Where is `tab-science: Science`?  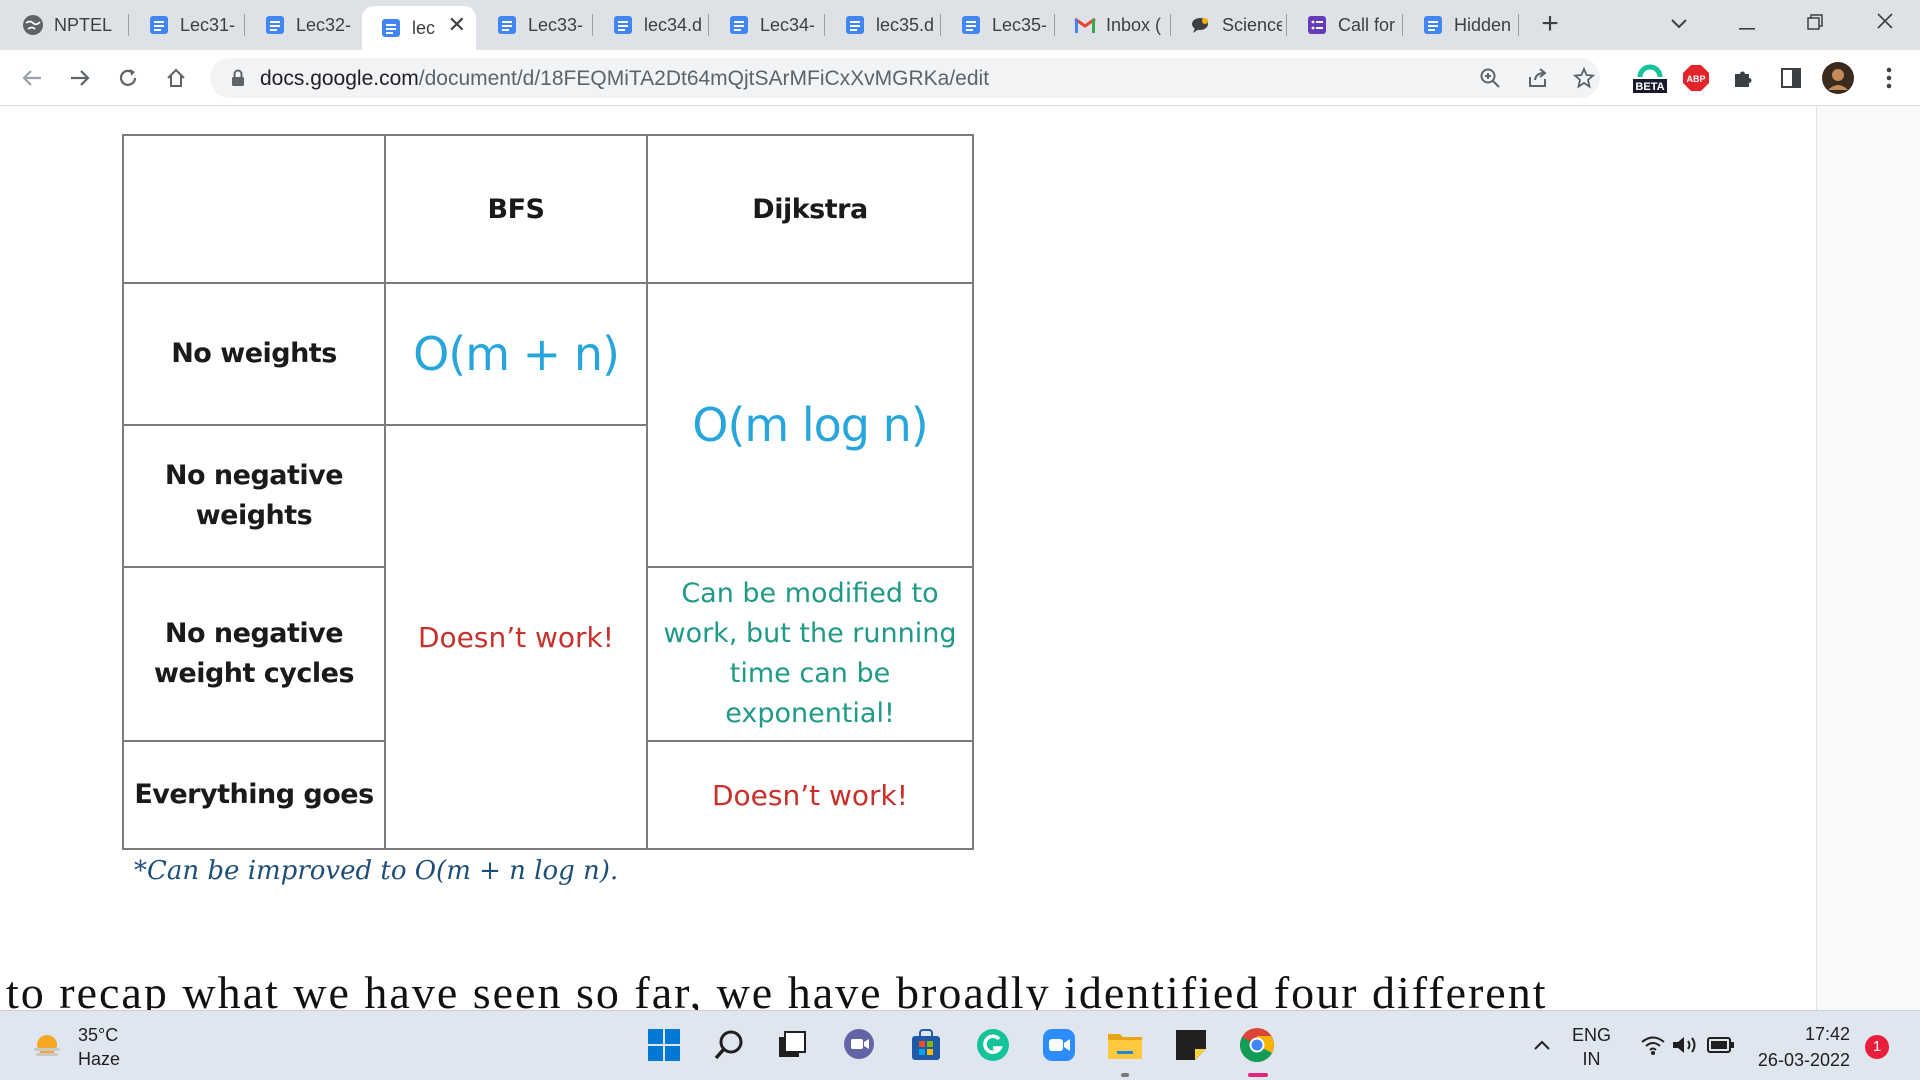
tab-science: Science is located at coordinates (1229, 25).